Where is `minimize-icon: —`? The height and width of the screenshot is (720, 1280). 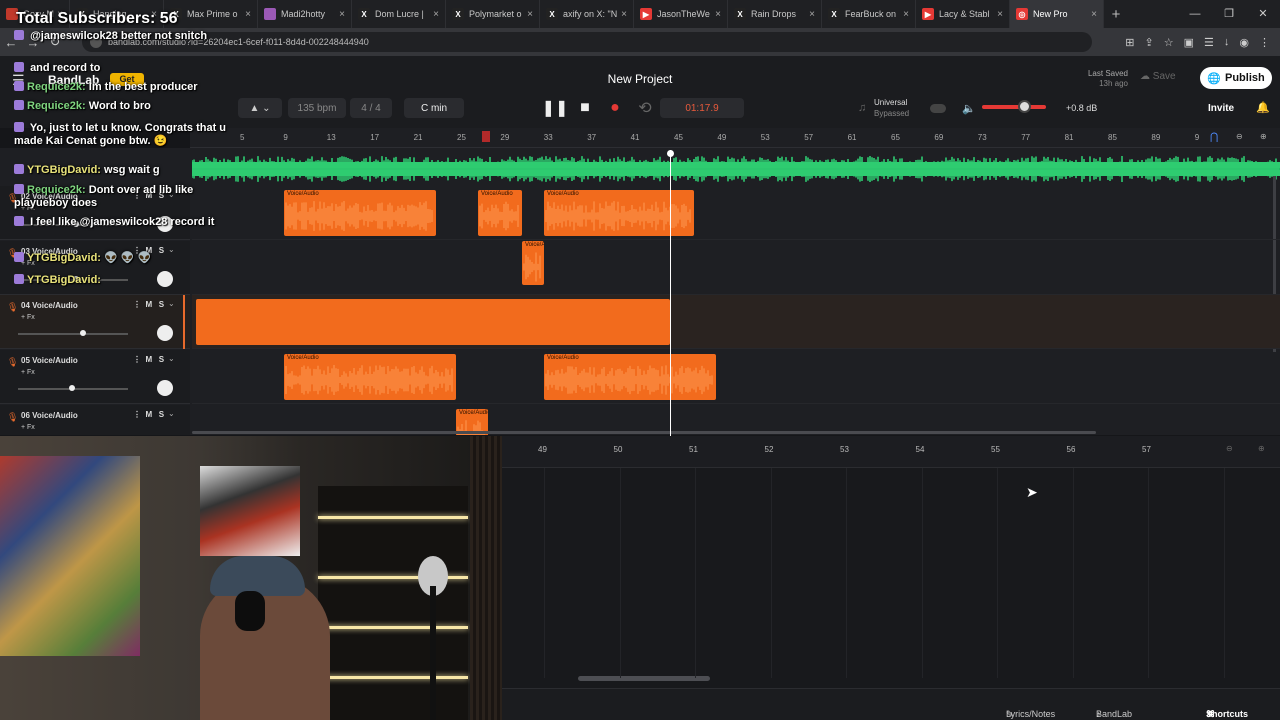
minimize-icon: — is located at coordinates (1195, 14).